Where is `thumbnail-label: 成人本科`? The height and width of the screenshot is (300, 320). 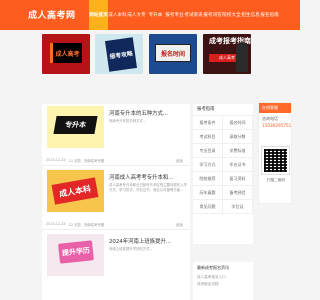
thumbnail-label: 成人本科 is located at coordinates (75, 191).